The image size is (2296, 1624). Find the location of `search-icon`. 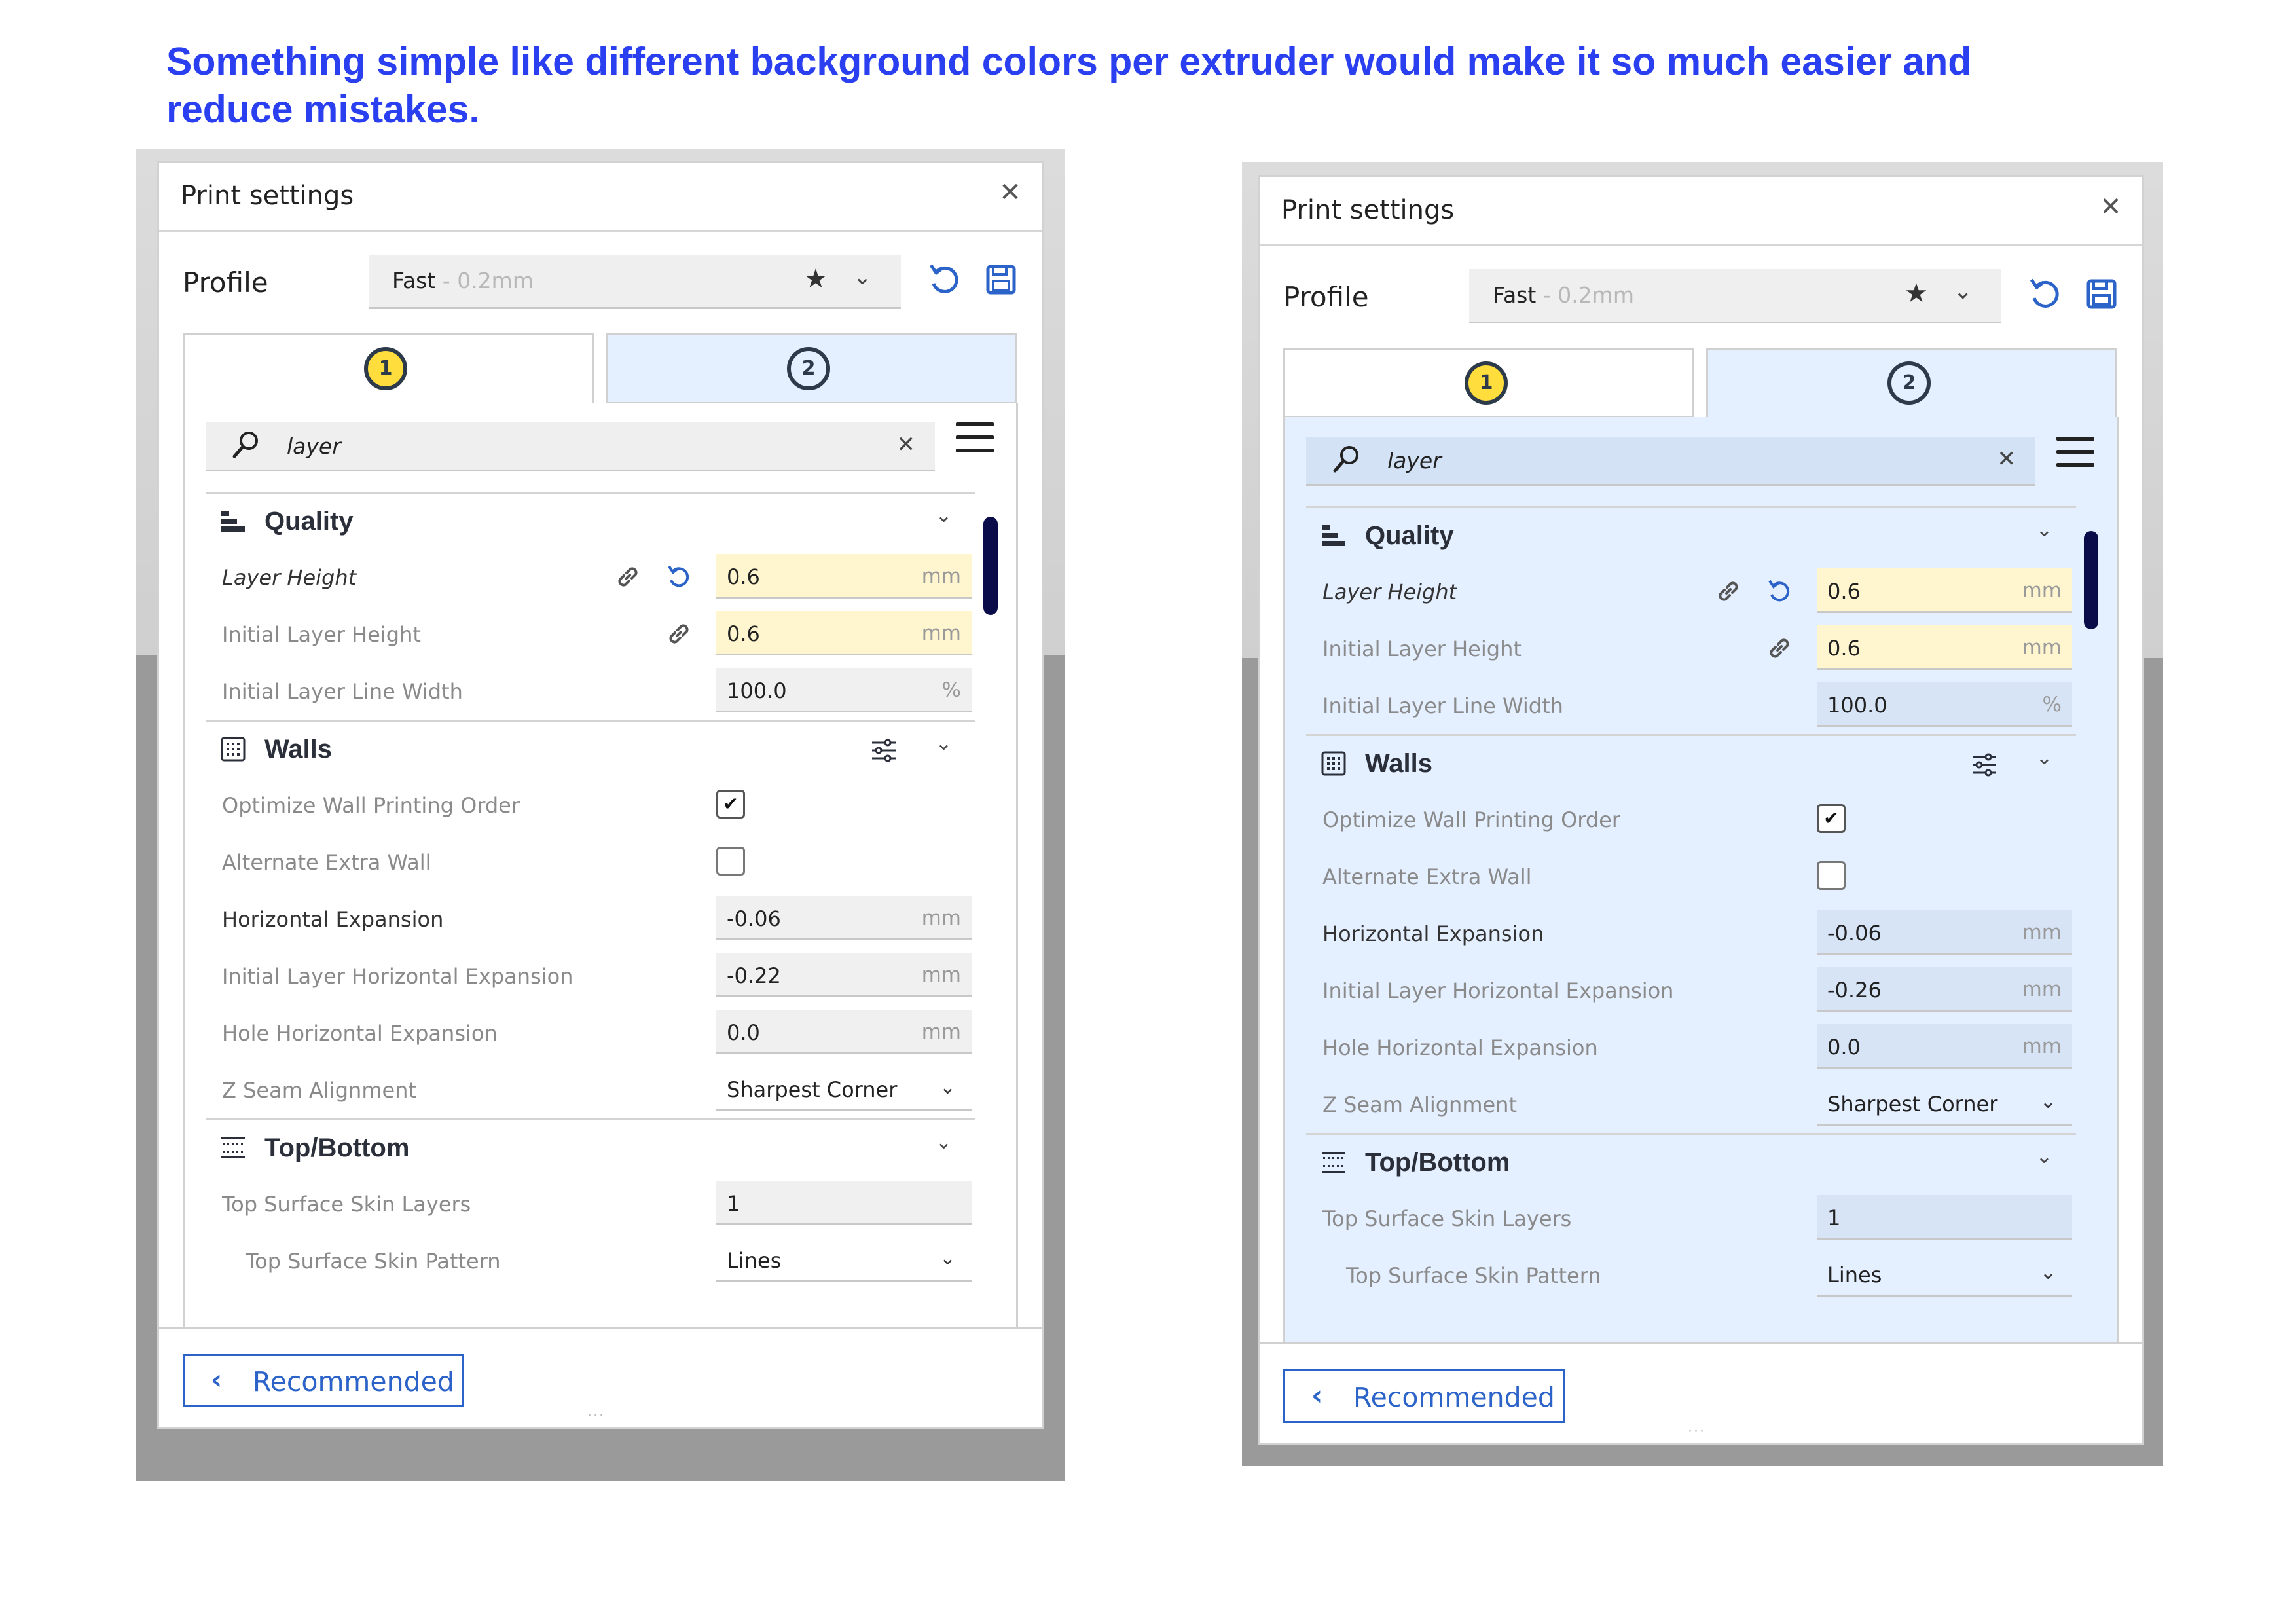

search-icon is located at coordinates (245, 445).